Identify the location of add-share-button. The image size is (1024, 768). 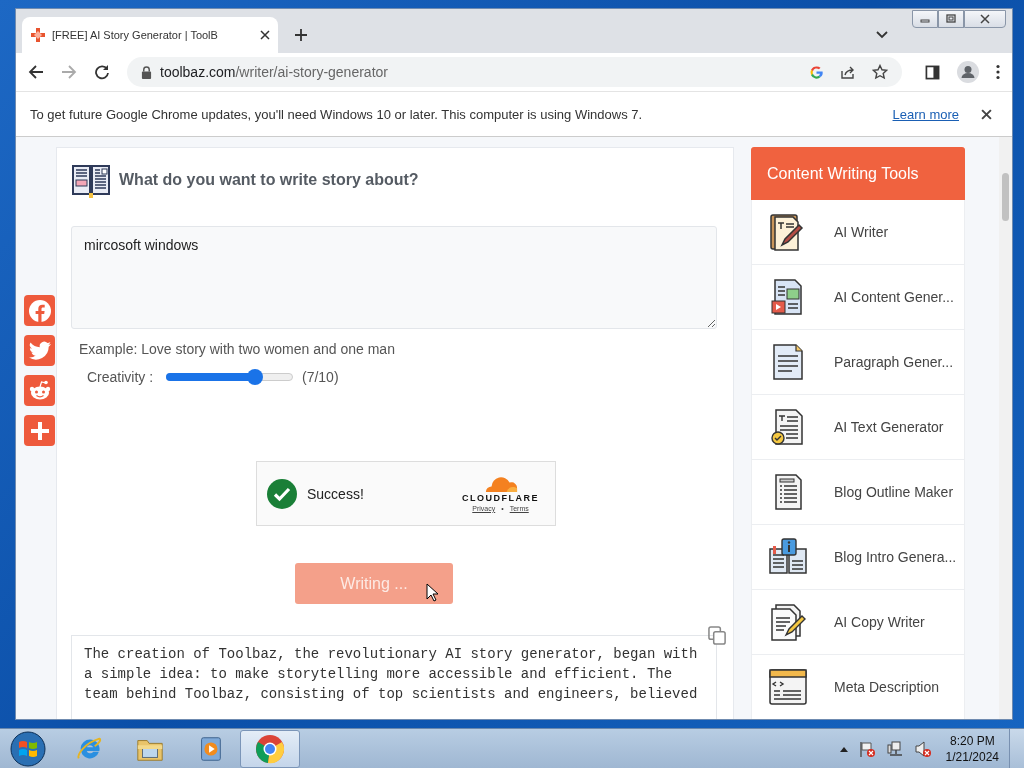
(39, 430).